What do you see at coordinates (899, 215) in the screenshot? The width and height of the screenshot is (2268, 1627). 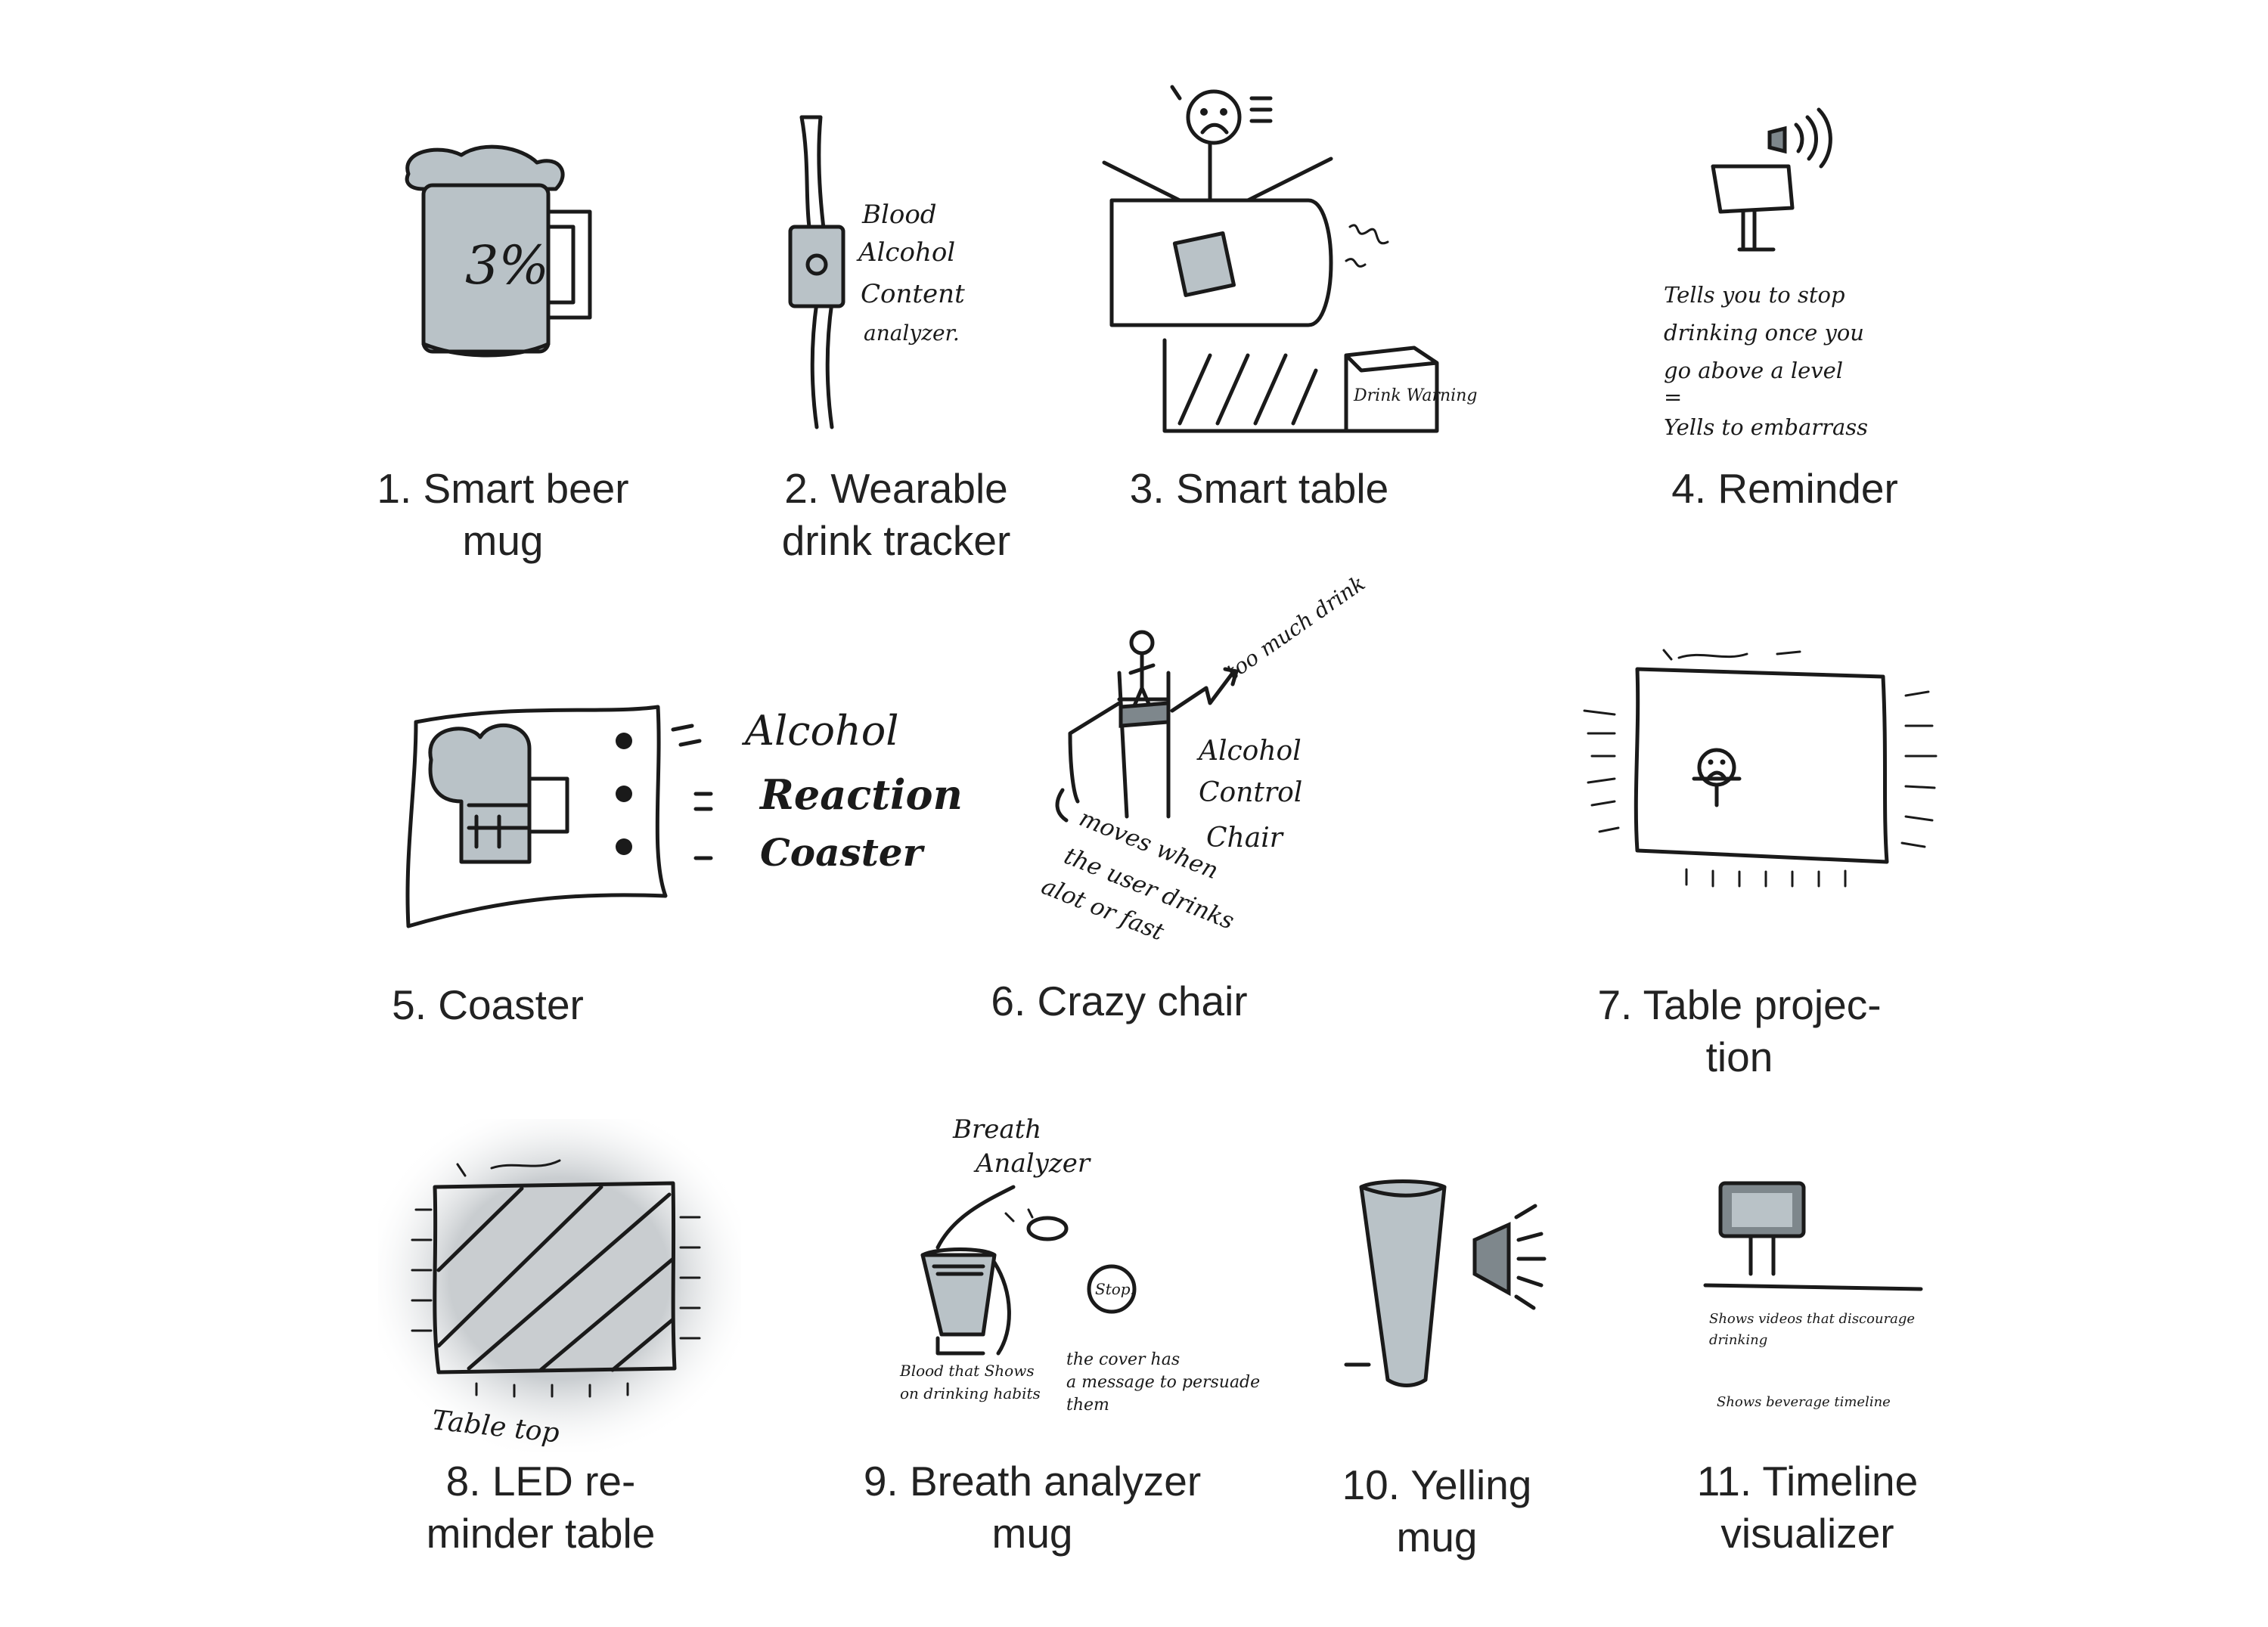 I see `svg-text: Blood` at bounding box center [899, 215].